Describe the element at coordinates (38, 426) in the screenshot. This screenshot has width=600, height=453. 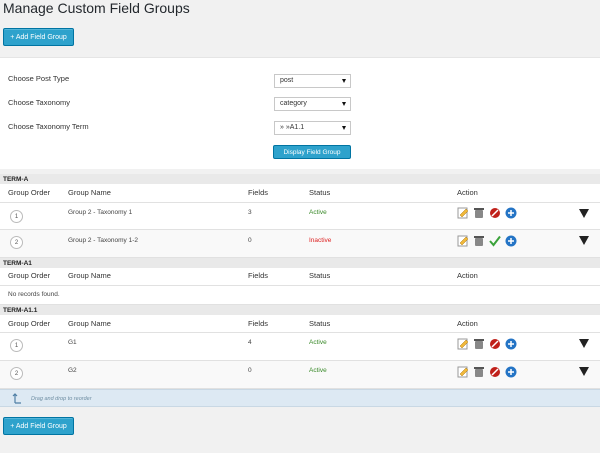
I see `add-field-group-button-bottom: + Add Field Group` at that location.